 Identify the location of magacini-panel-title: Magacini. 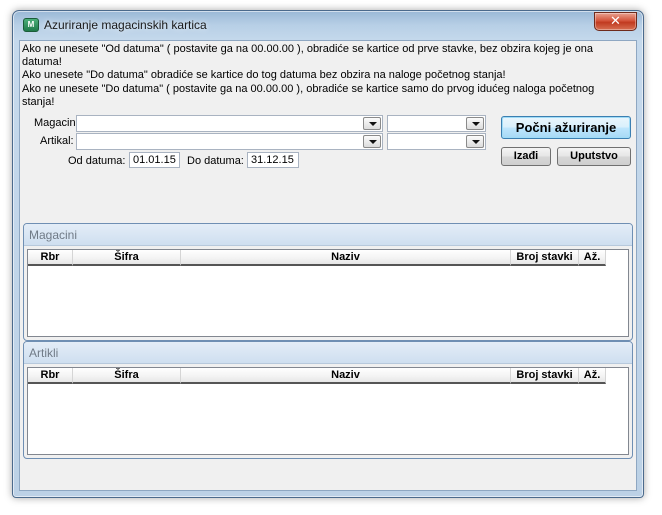
(328, 235).